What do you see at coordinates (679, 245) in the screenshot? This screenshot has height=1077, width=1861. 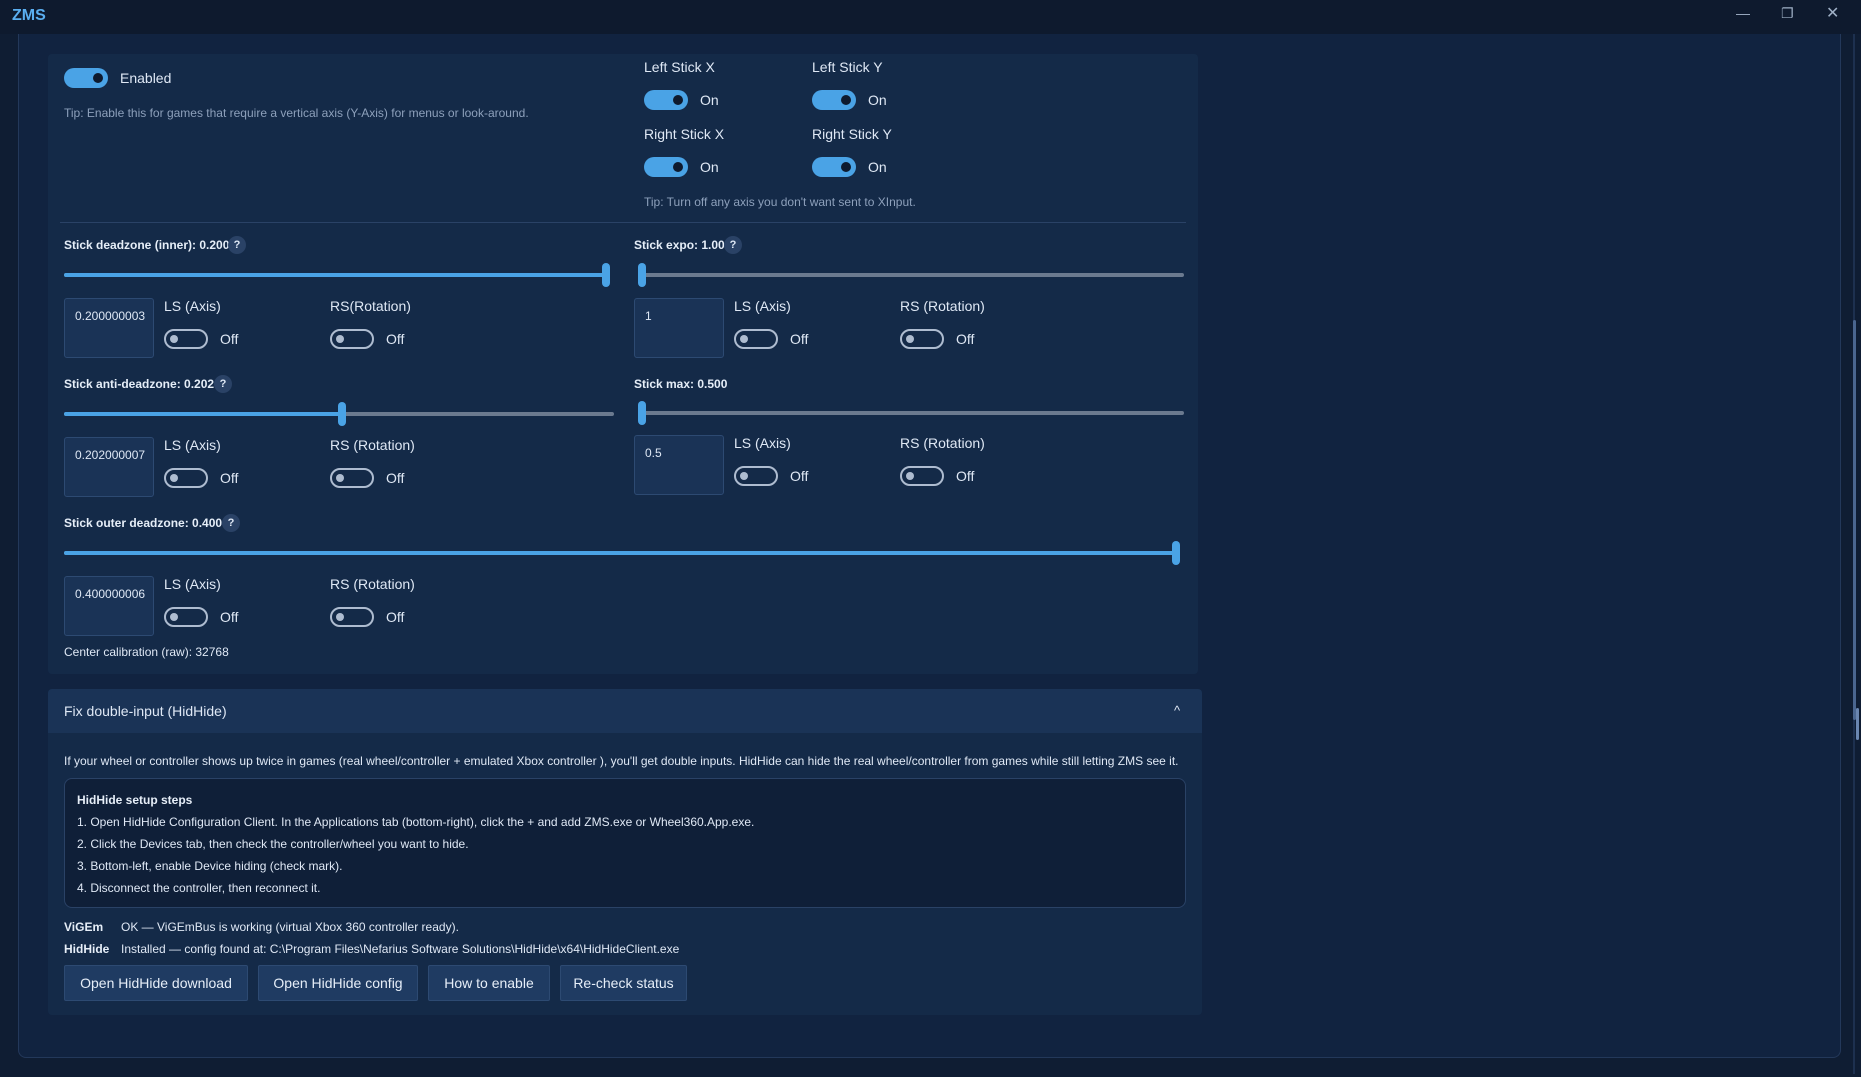 I see `expo-label: Stick expo: 1.00` at bounding box center [679, 245].